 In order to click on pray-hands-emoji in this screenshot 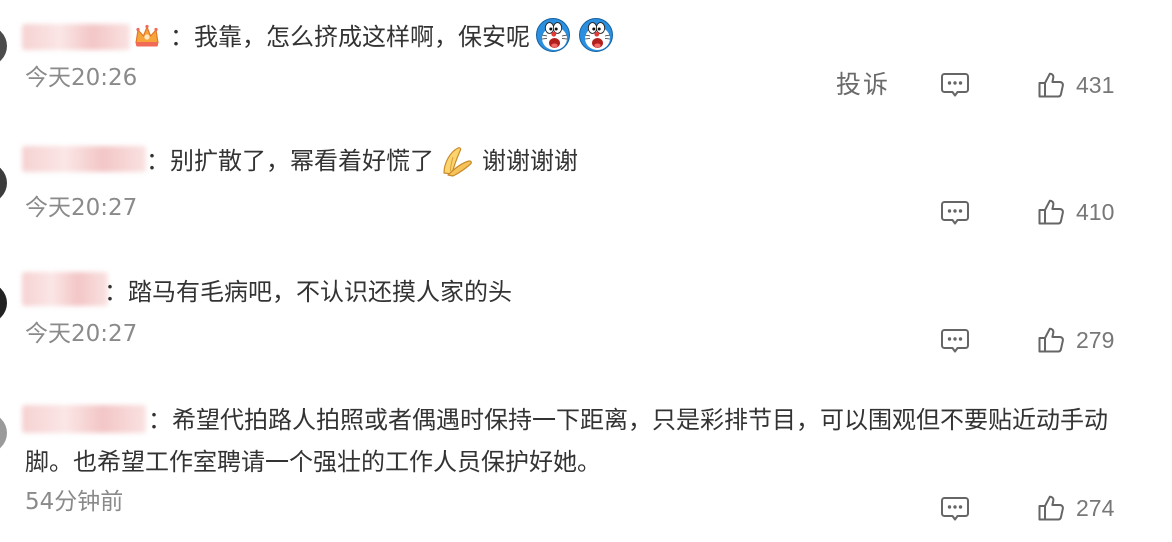, I will do `click(457, 162)`.